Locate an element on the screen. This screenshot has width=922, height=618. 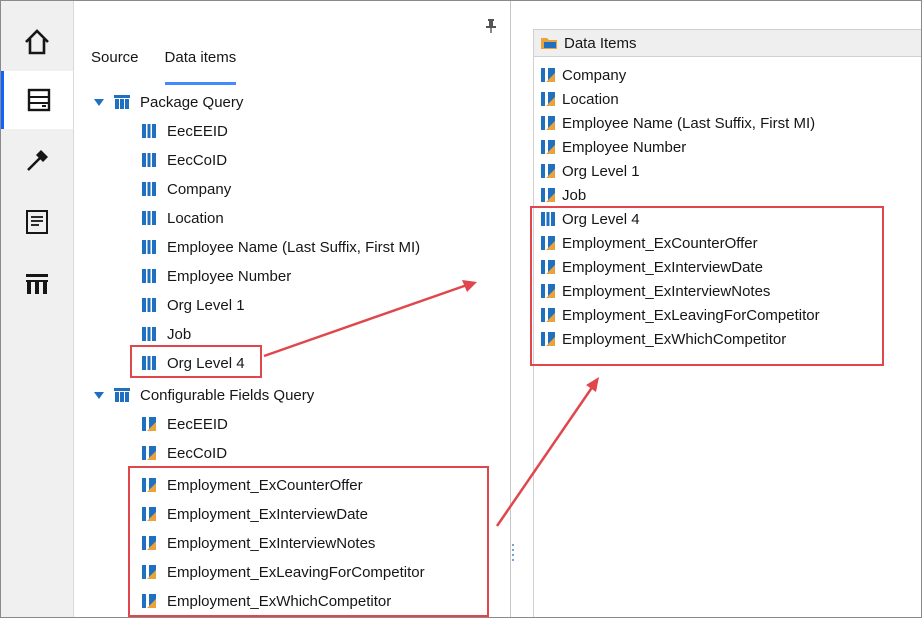
navigation-rail is located at coordinates (37, 309).